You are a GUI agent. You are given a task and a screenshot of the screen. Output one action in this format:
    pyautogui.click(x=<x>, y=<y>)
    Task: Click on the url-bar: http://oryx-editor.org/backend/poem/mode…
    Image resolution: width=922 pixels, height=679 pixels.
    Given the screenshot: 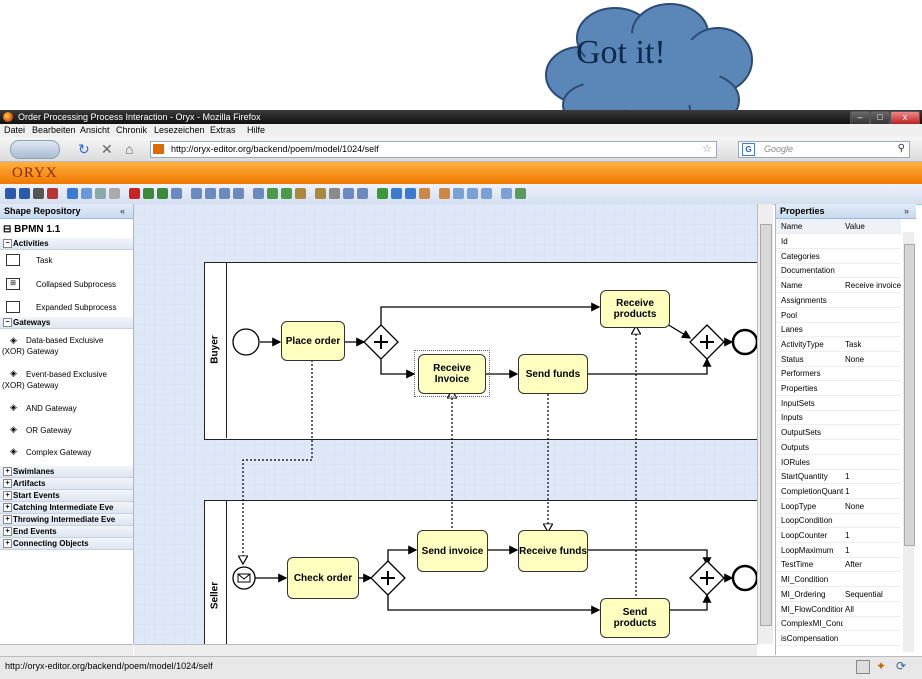 What is the action you would take?
    pyautogui.click(x=433, y=149)
    